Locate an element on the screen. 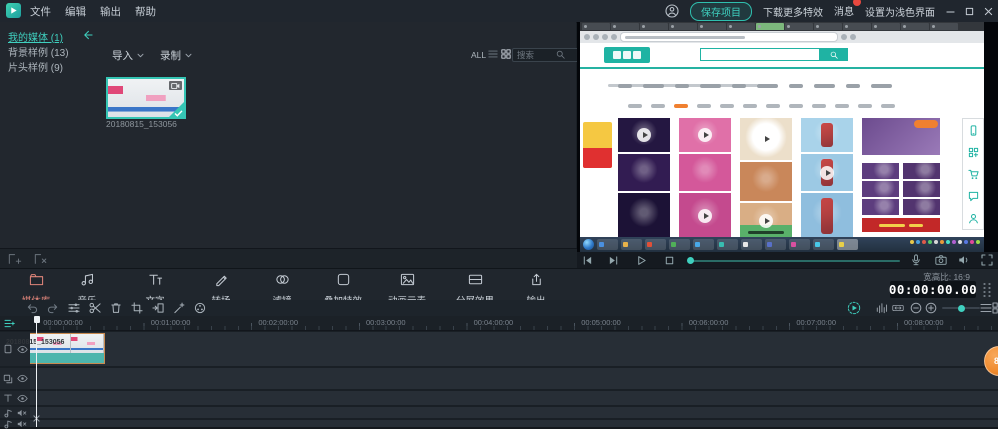  menu-bar: 文件 编辑 输出 帮助 is located at coordinates (93, 11).